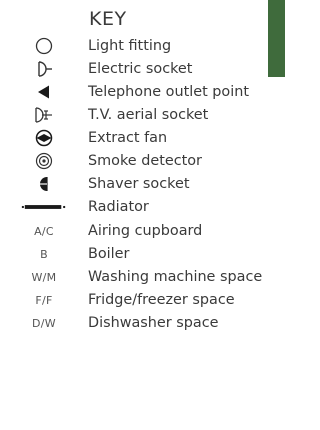  What do you see at coordinates (142, 254) in the screenshot?
I see `legend-row-boiler: B Boiler` at bounding box center [142, 254].